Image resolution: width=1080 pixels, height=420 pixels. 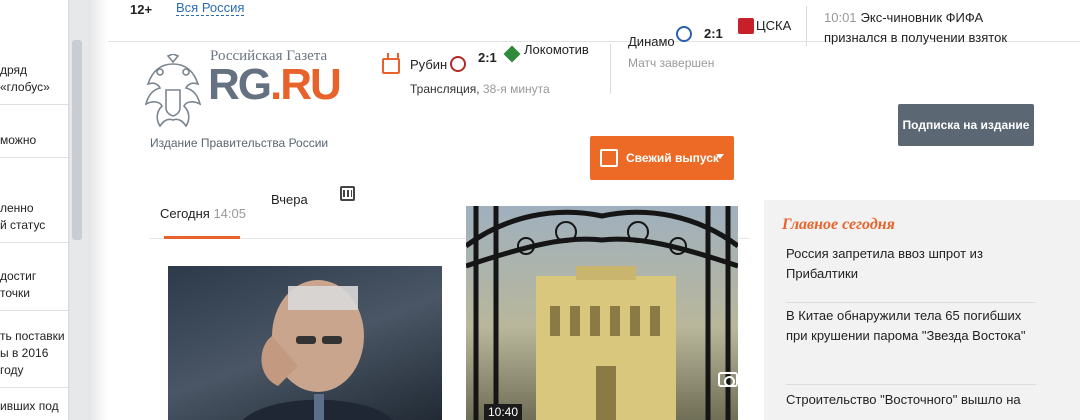 I want to click on main-today-heading: Главное сегодня, so click(x=838, y=224).